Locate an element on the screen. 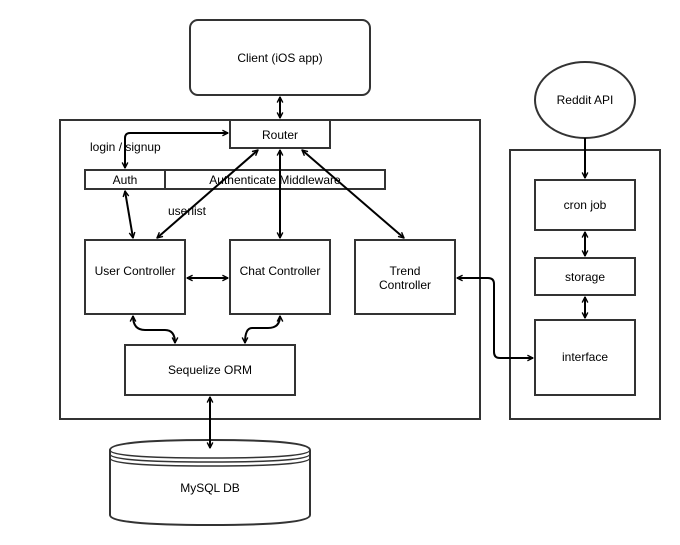 This screenshot has width=680, height=545. edge-chat-orm is located at coordinates (262, 329).